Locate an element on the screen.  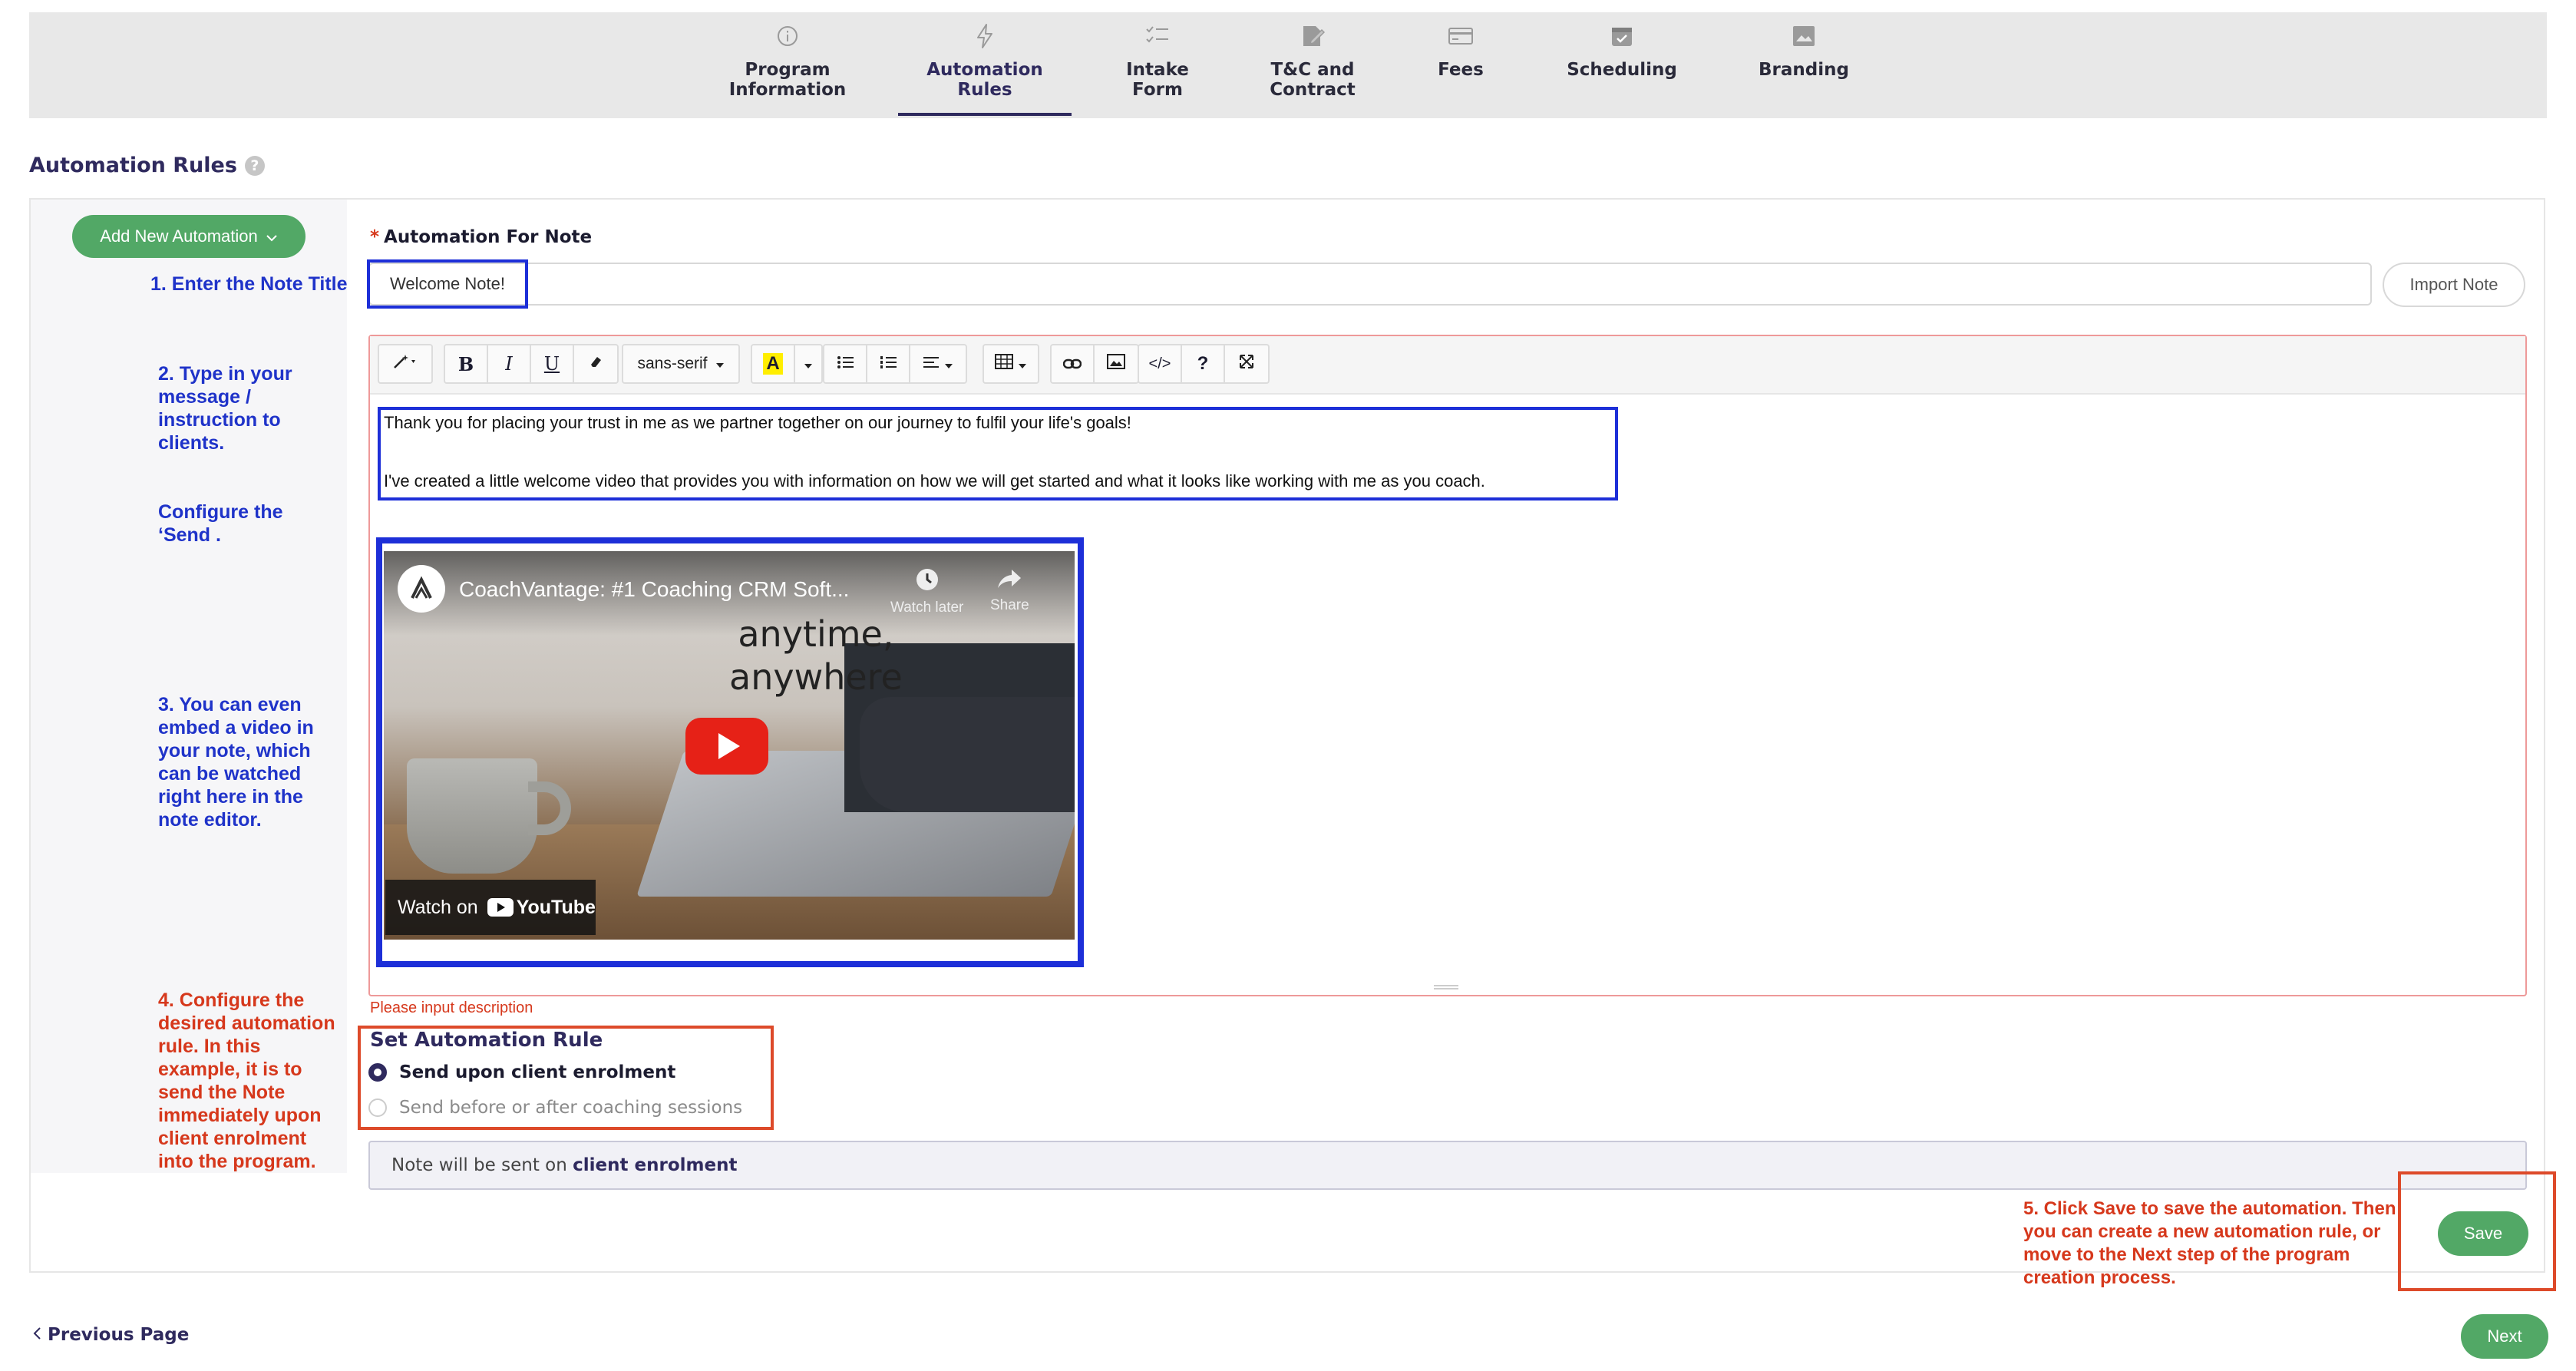
list-group is located at coordinates (895, 364).